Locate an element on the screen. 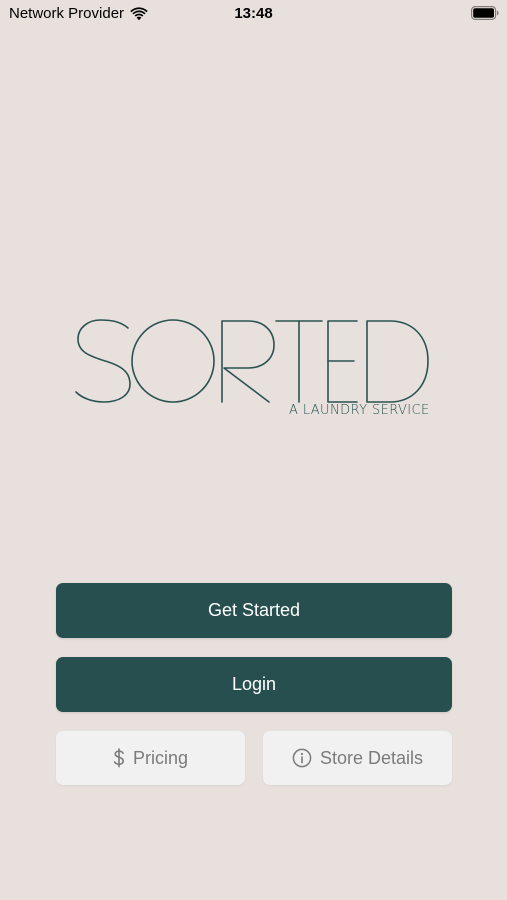 Image resolution: width=507 pixels, height=900 pixels. status-bar: Network Provider 13:48 is located at coordinates (253, 14).